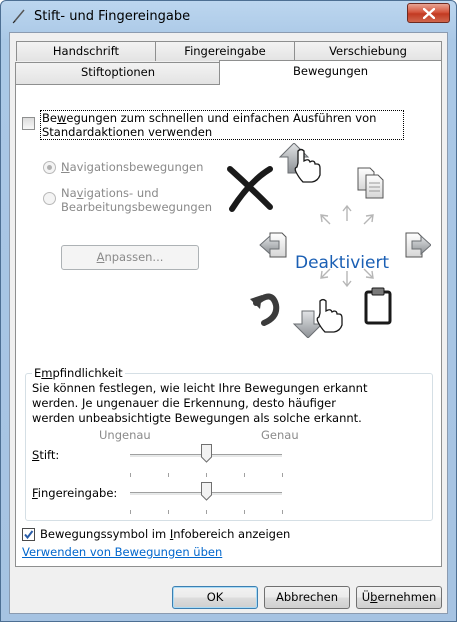 This screenshot has width=457, height=622. Describe the element at coordinates (280, 435) in the screenshot. I see `high-precision-label: Genau` at that location.